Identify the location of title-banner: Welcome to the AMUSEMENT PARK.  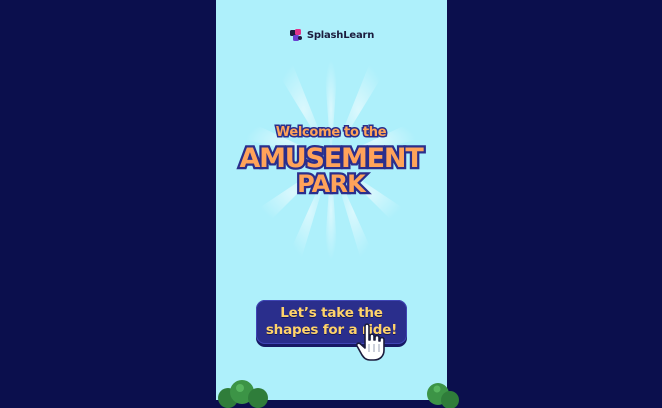
(332, 162).